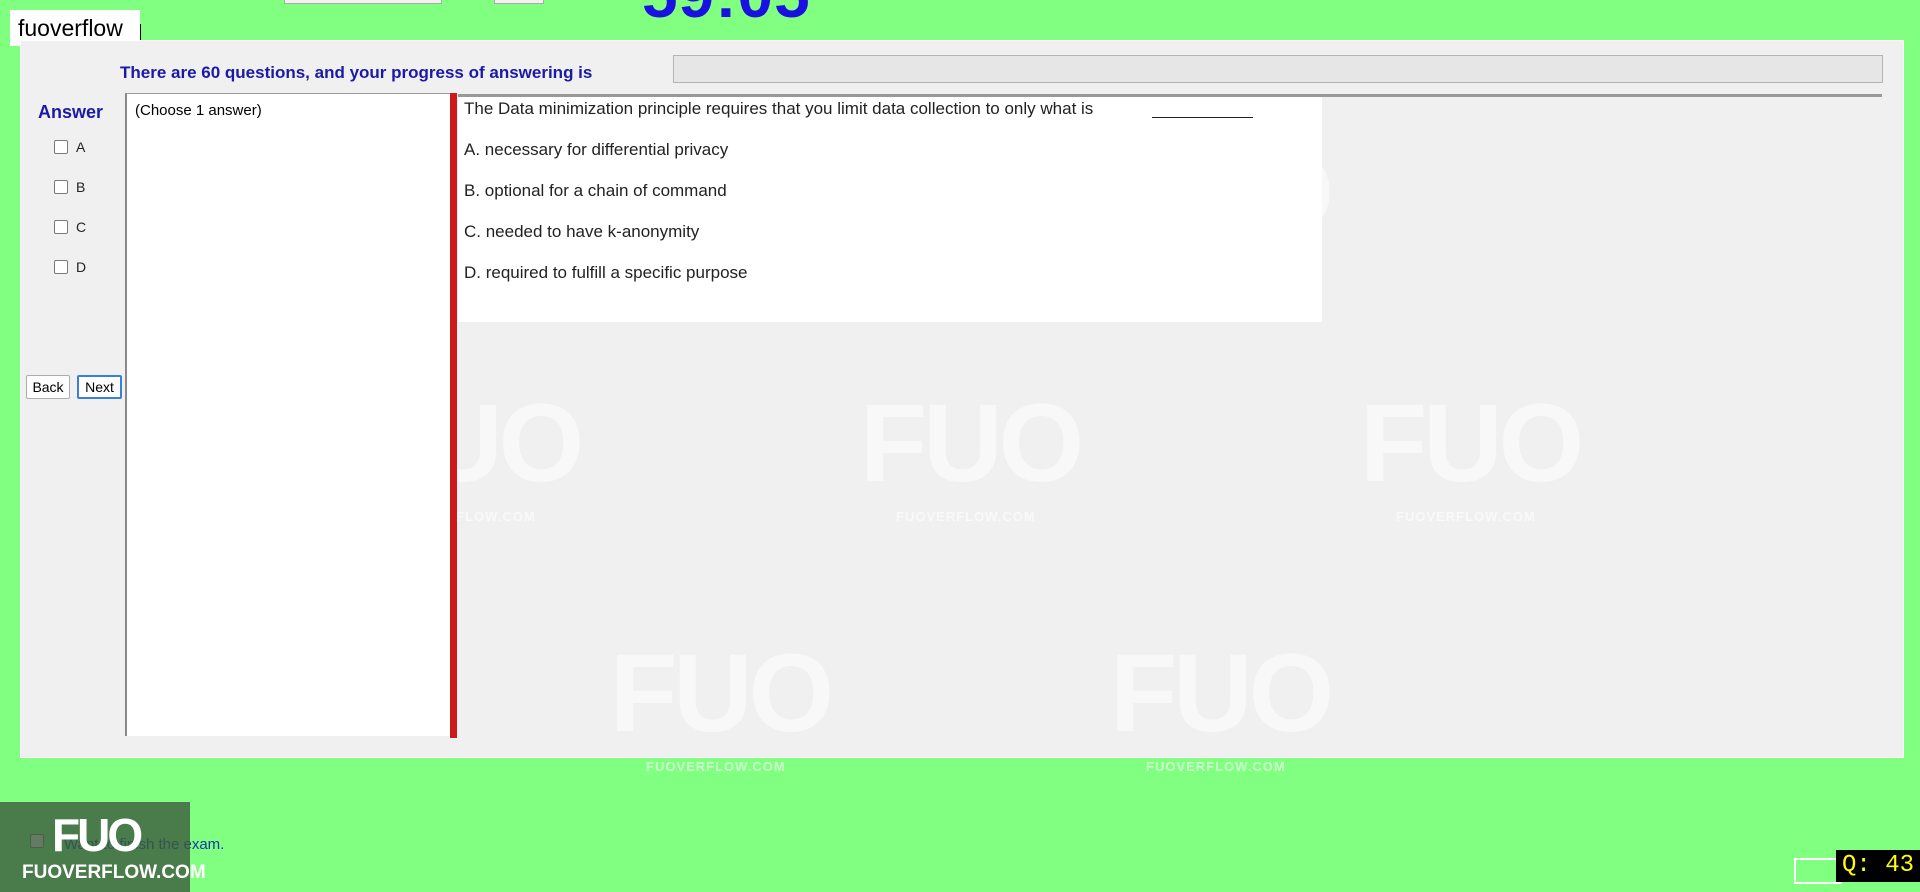 Image resolution: width=1920 pixels, height=892 pixels. I want to click on counter-frame, so click(1818, 871).